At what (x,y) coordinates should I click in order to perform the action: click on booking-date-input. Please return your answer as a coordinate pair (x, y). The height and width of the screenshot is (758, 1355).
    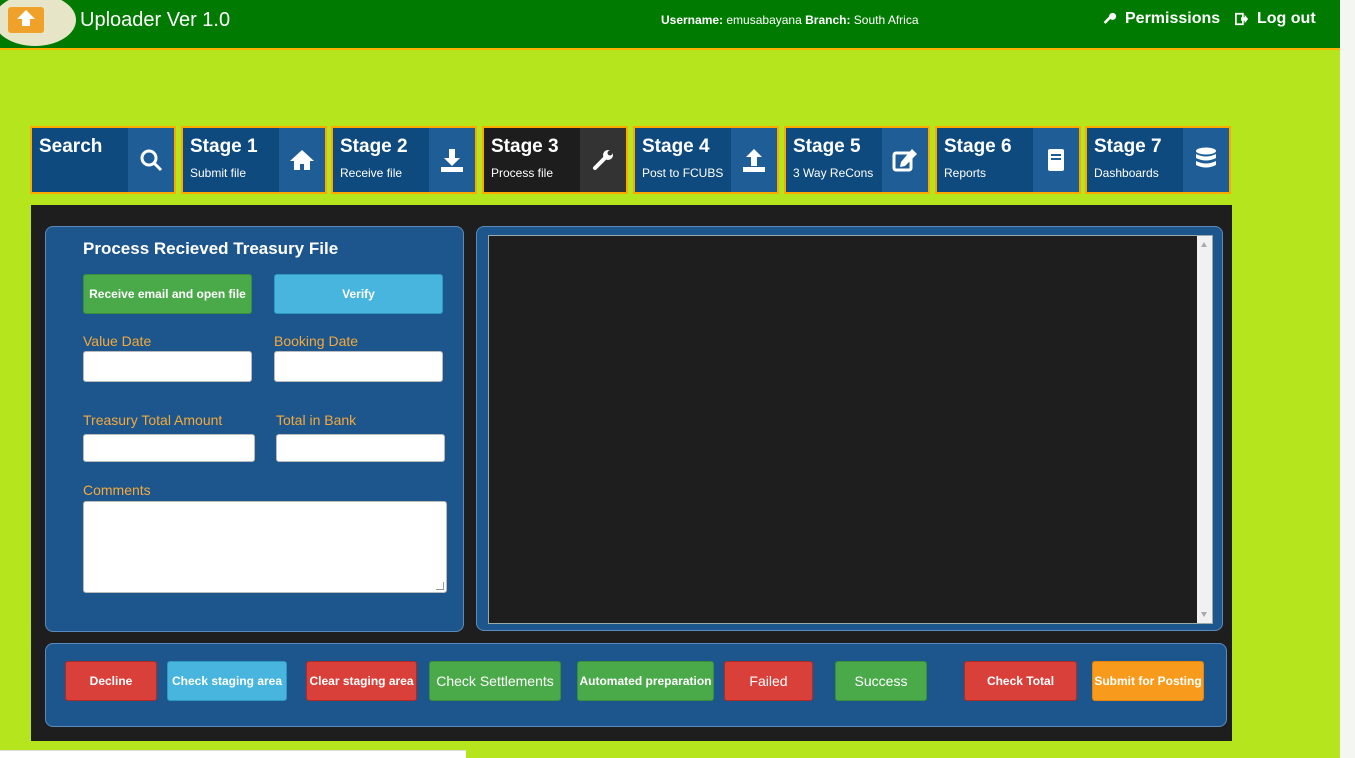
    Looking at the image, I should click on (358, 366).